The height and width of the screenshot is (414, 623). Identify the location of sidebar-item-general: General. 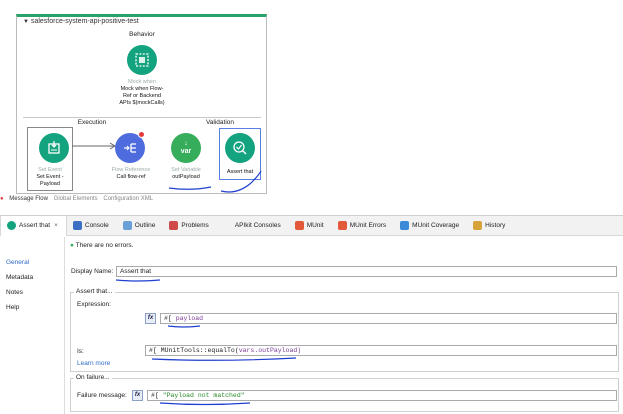
(32, 262).